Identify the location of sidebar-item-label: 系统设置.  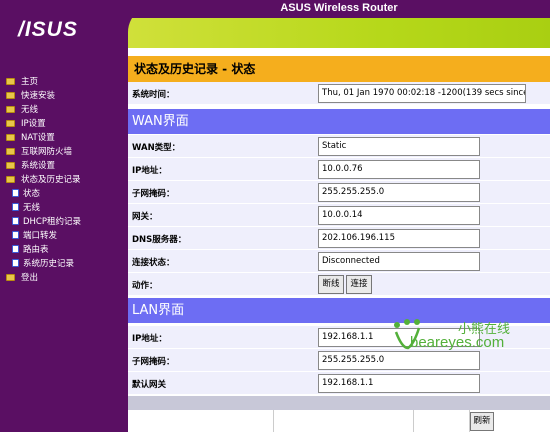
(38, 166).